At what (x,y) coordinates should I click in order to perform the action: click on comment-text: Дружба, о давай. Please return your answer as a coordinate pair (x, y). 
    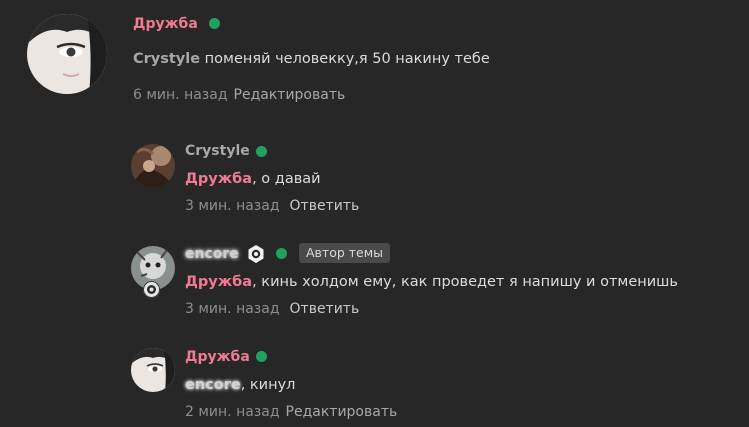
    Looking at the image, I should click on (253, 179).